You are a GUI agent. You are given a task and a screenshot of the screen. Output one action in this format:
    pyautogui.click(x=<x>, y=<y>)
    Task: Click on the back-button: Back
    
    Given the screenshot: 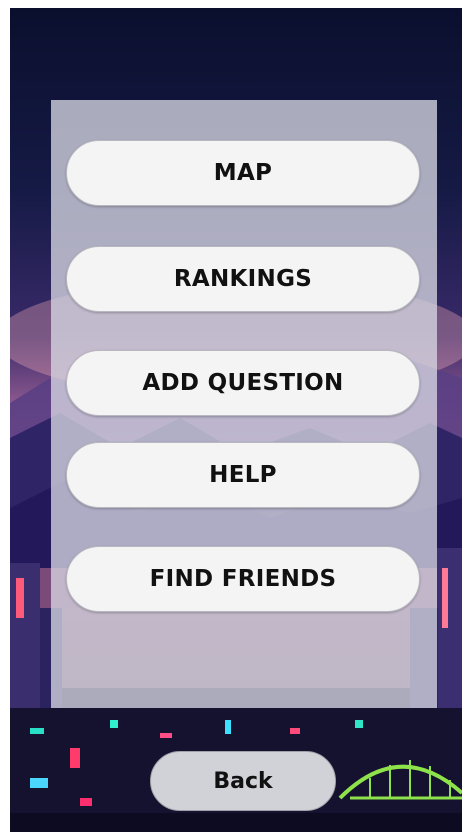 What is the action you would take?
    pyautogui.click(x=243, y=781)
    